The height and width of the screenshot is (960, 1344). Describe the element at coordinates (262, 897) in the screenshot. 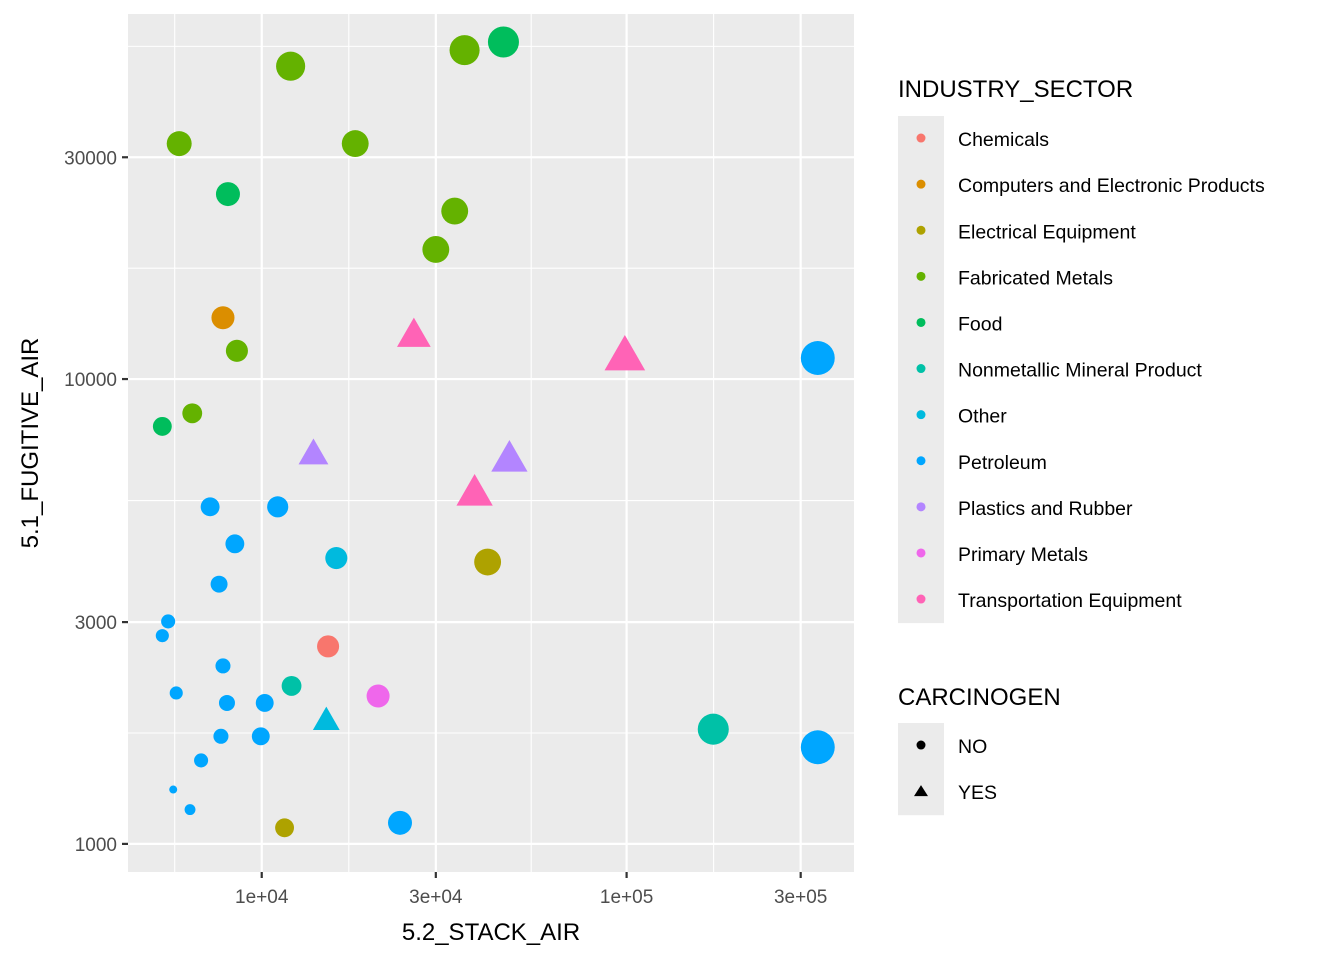

I see `x-tick-label: 1e+04` at that location.